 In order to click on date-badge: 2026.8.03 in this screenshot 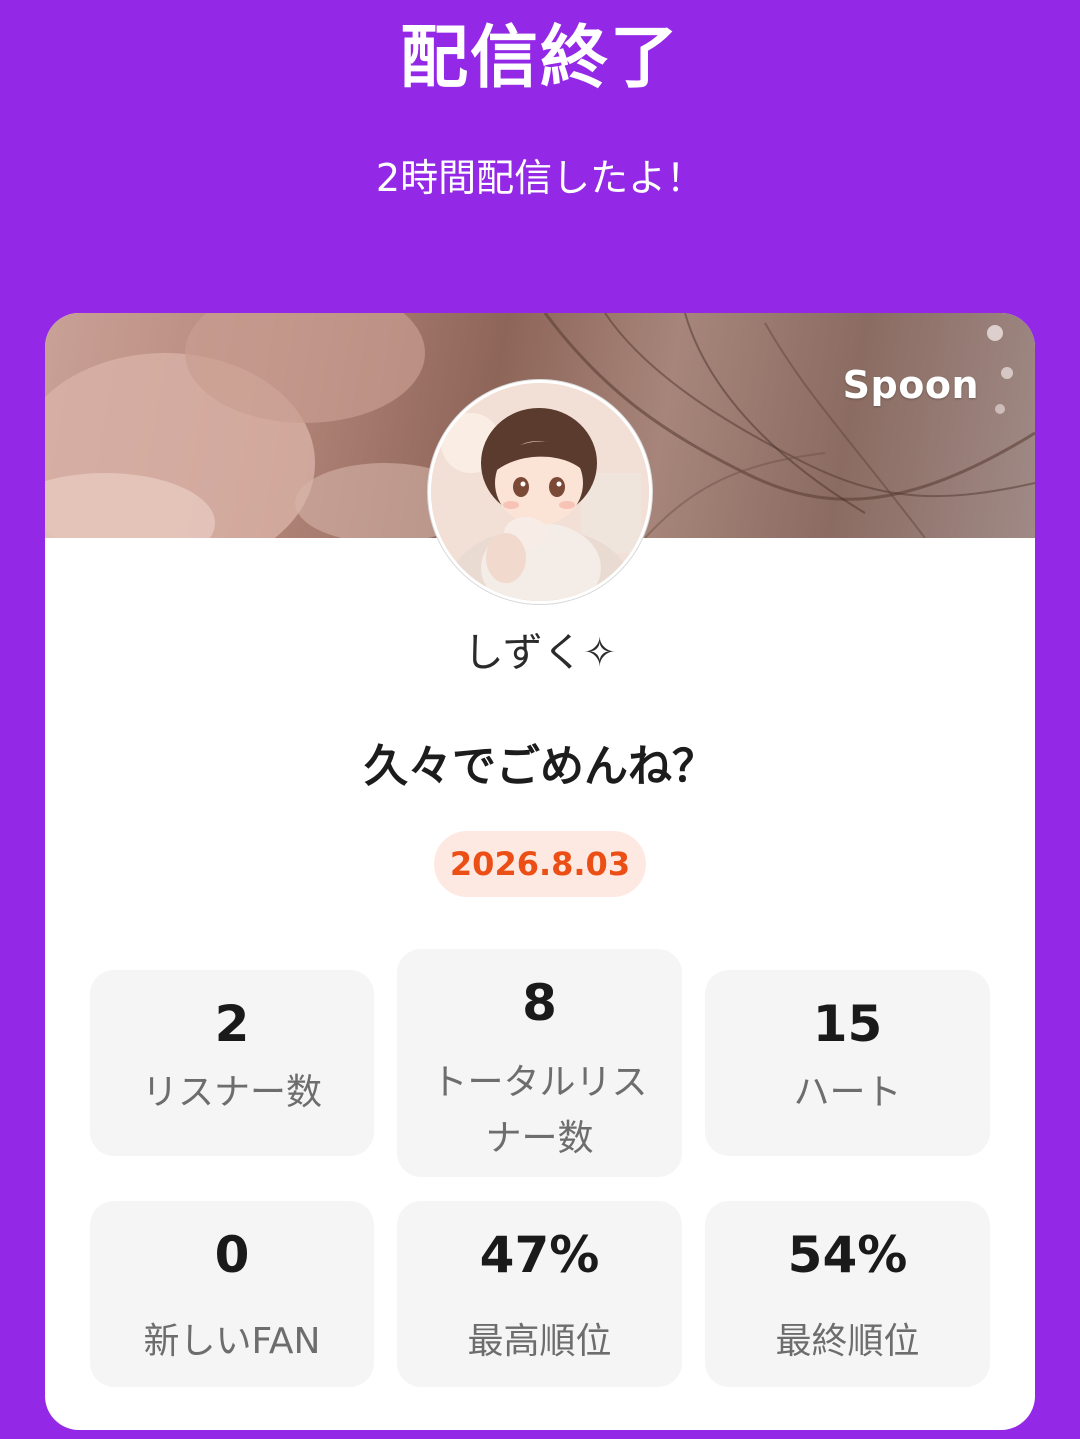, I will do `click(540, 864)`.